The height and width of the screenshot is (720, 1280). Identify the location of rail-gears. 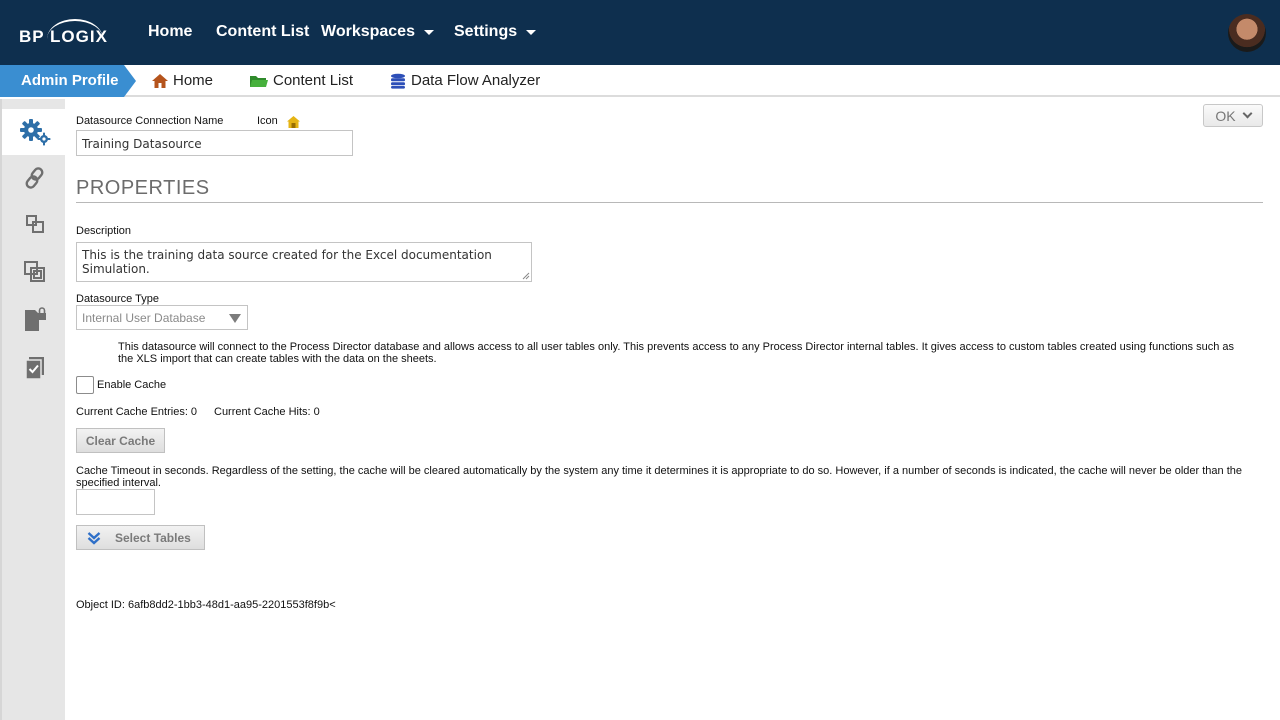
(34, 132).